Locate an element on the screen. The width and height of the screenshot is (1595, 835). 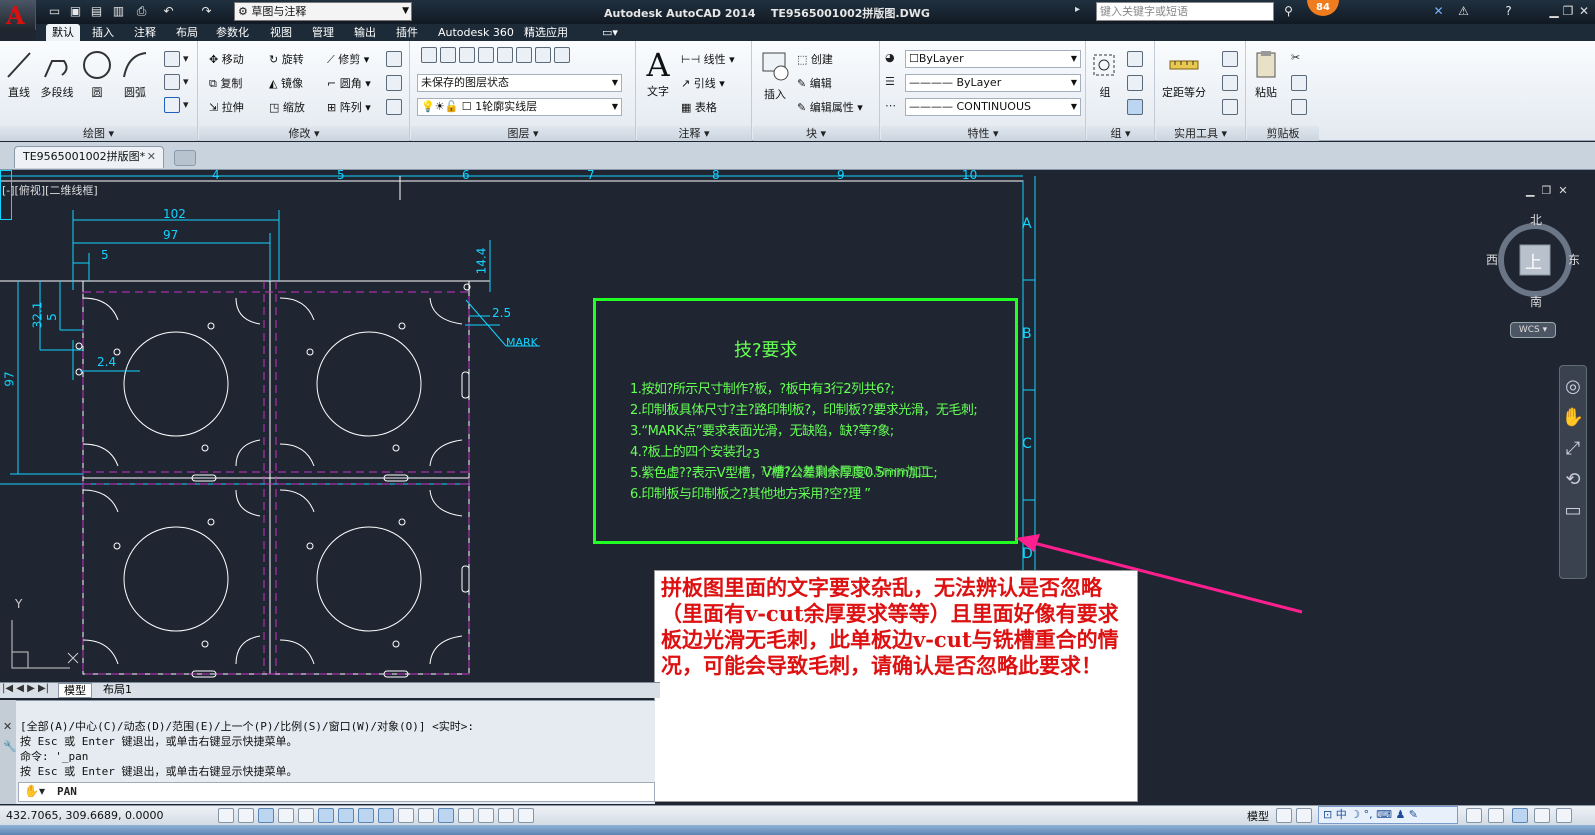
search-input: 键入关键字或短语 is located at coordinates (1185, 11).